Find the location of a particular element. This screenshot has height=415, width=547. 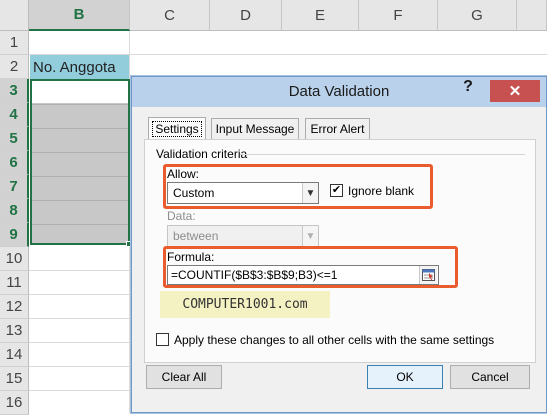

column-header-e: E is located at coordinates (320, 15).